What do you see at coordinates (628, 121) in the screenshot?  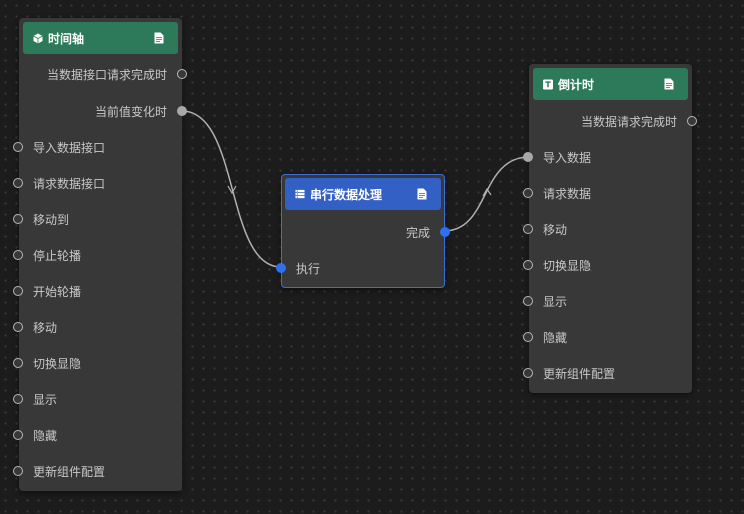 I see `port-label: 当数据请求完成时` at bounding box center [628, 121].